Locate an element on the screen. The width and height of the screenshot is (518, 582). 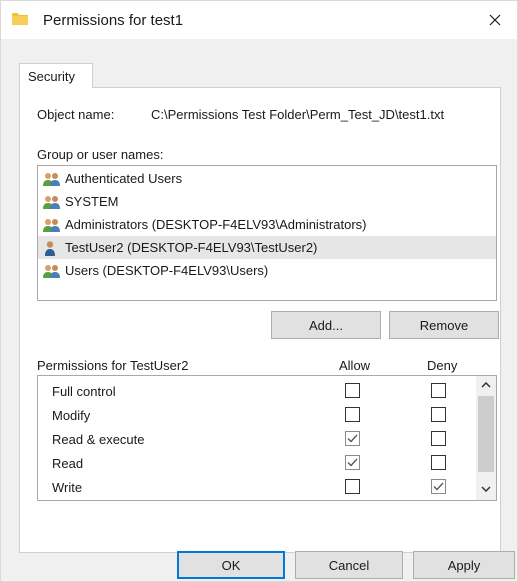
permission-name: Full control is located at coordinates (84, 391).